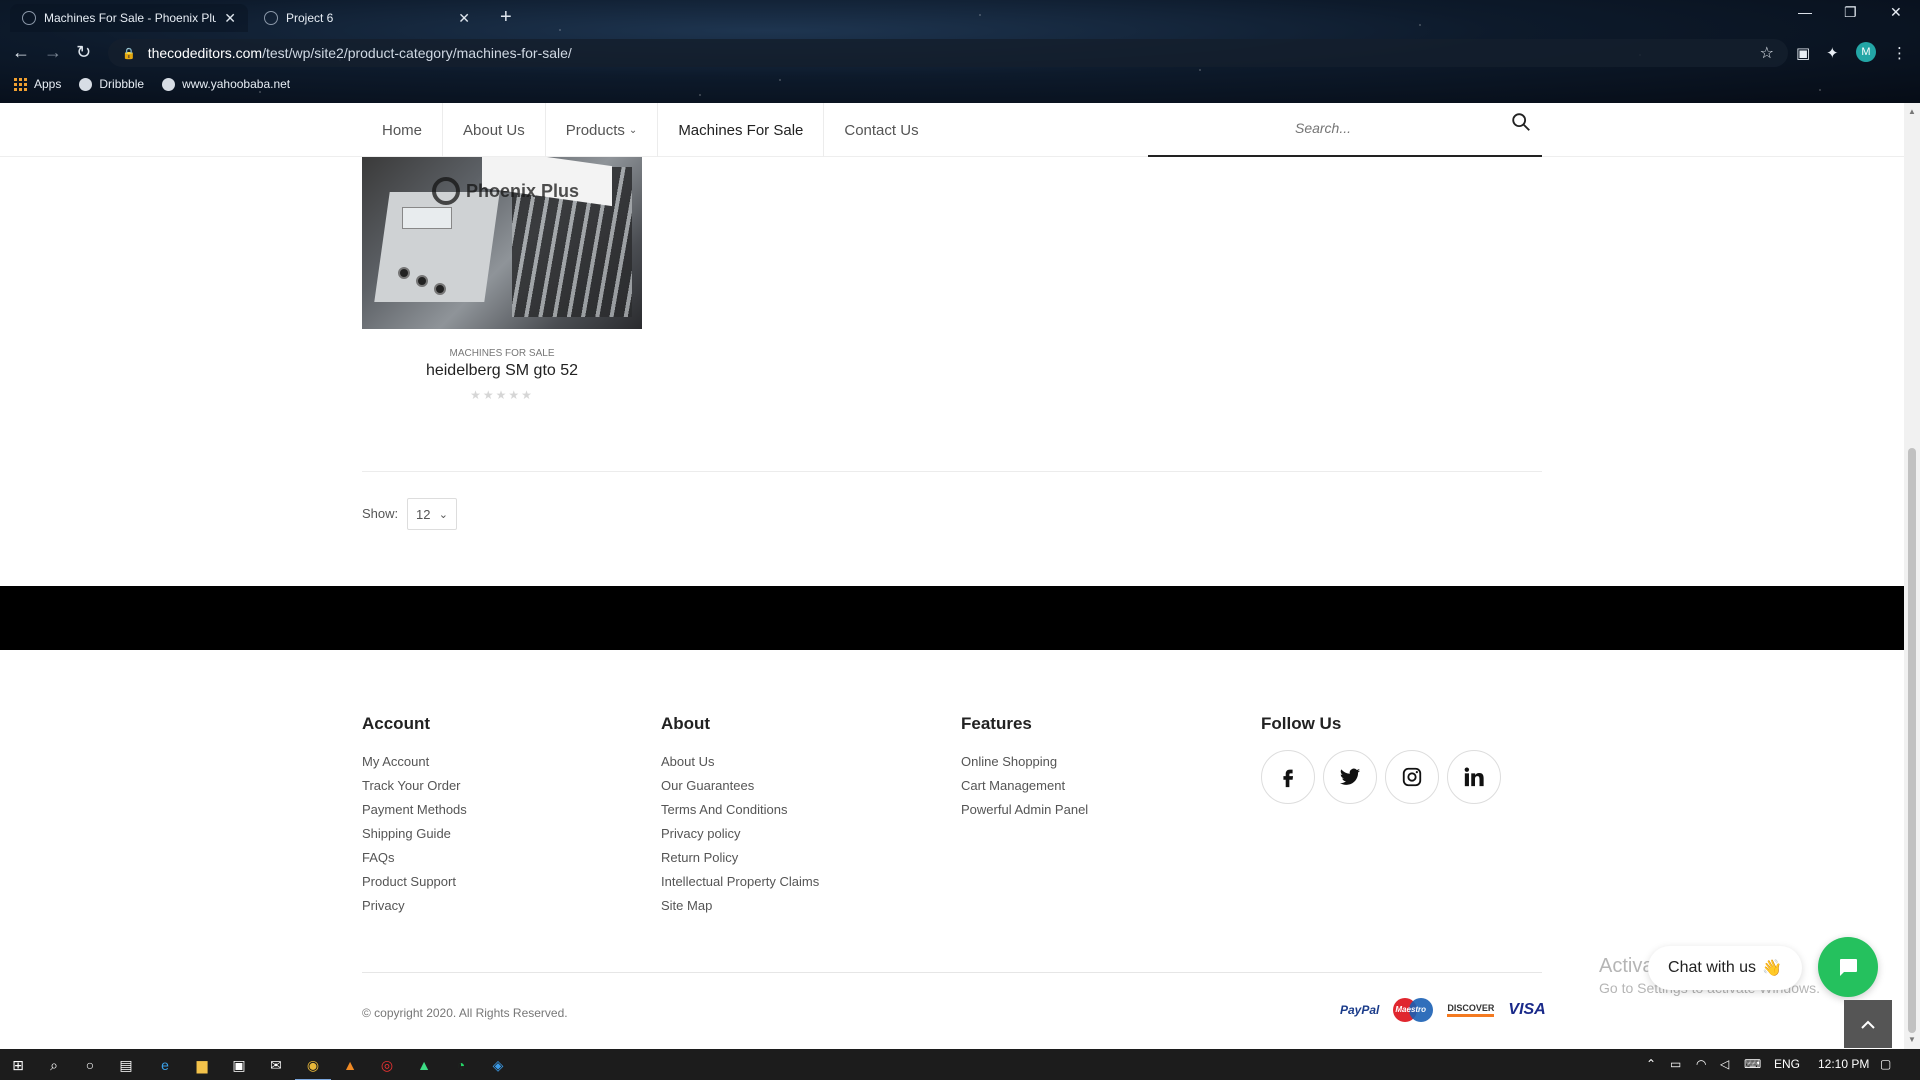 The image size is (1920, 1080). I want to click on minimize-icon: —, so click(1805, 12).